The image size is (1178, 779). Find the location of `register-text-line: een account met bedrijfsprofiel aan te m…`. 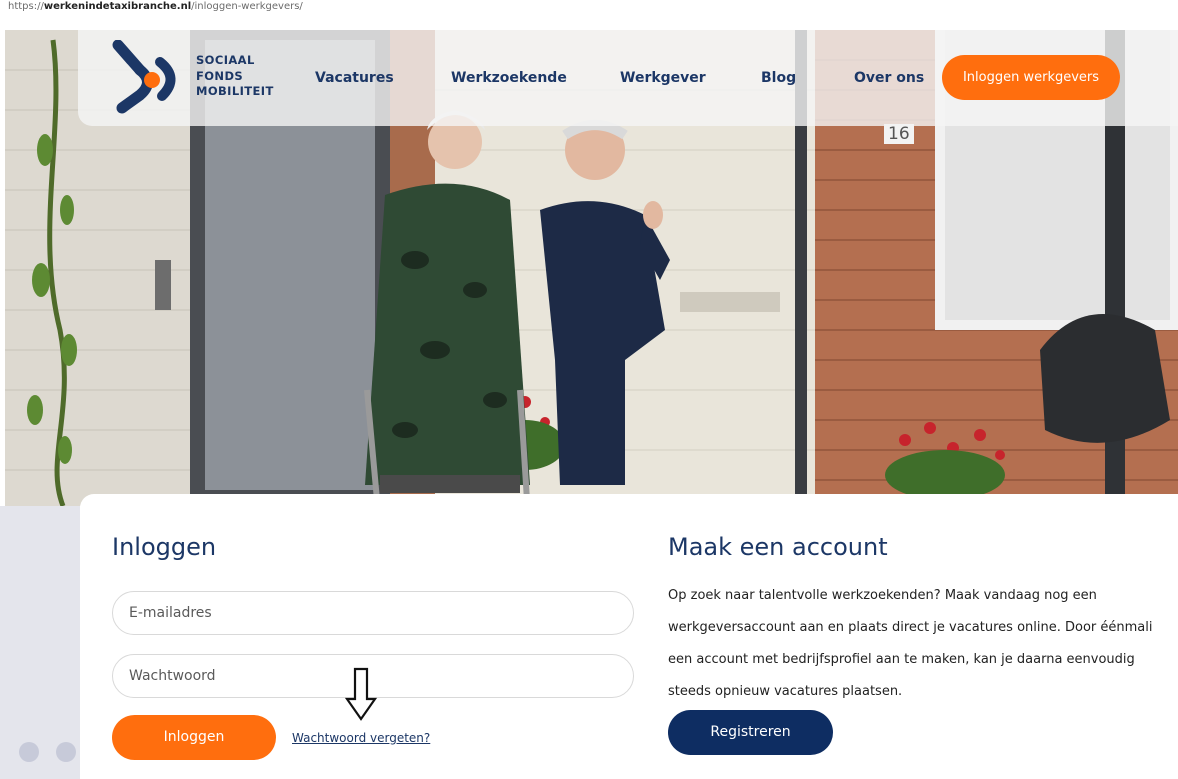

register-text-line: een account met bedrijfsprofiel aan te m… is located at coordinates (901, 659).